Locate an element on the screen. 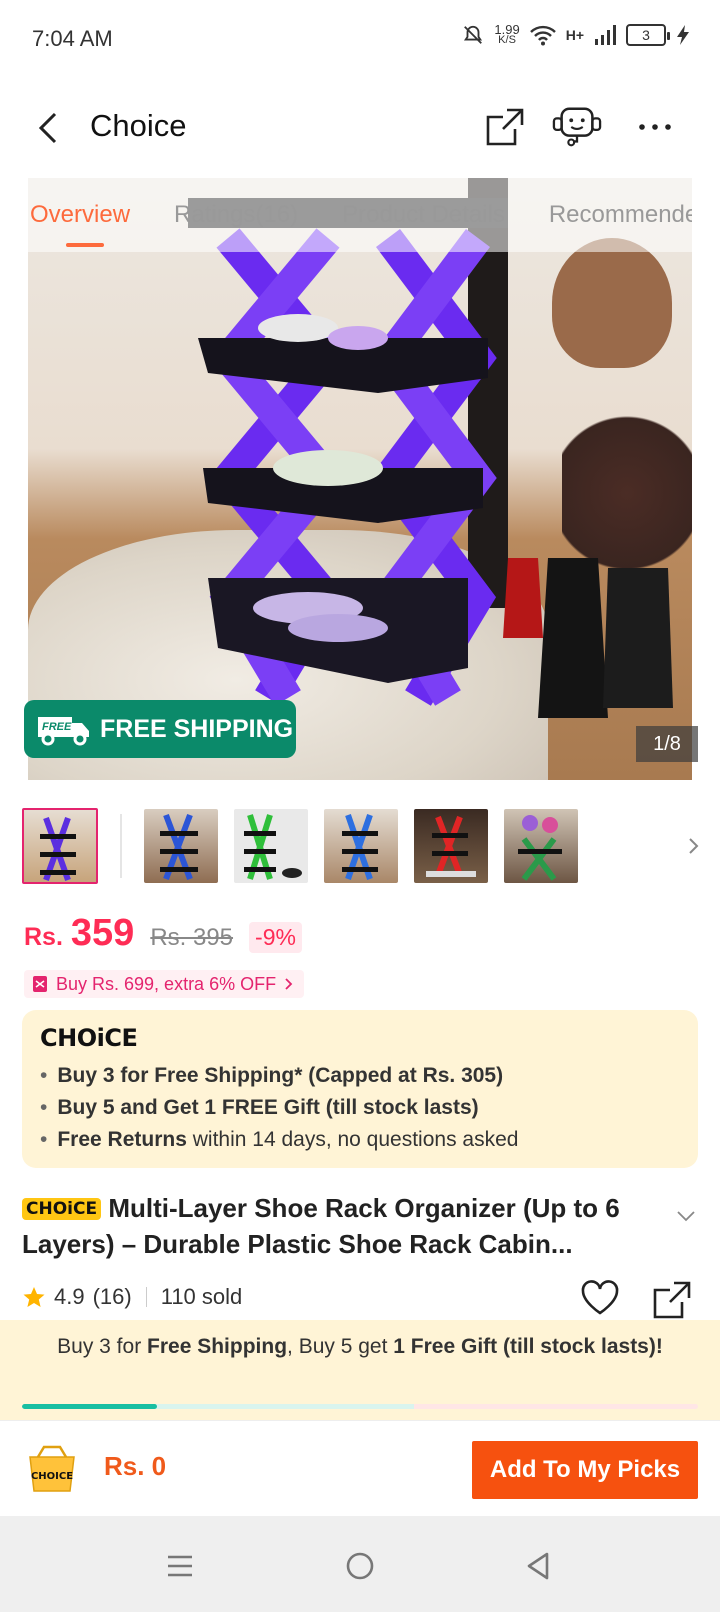  thumbnail-strip is located at coordinates (367, 846).